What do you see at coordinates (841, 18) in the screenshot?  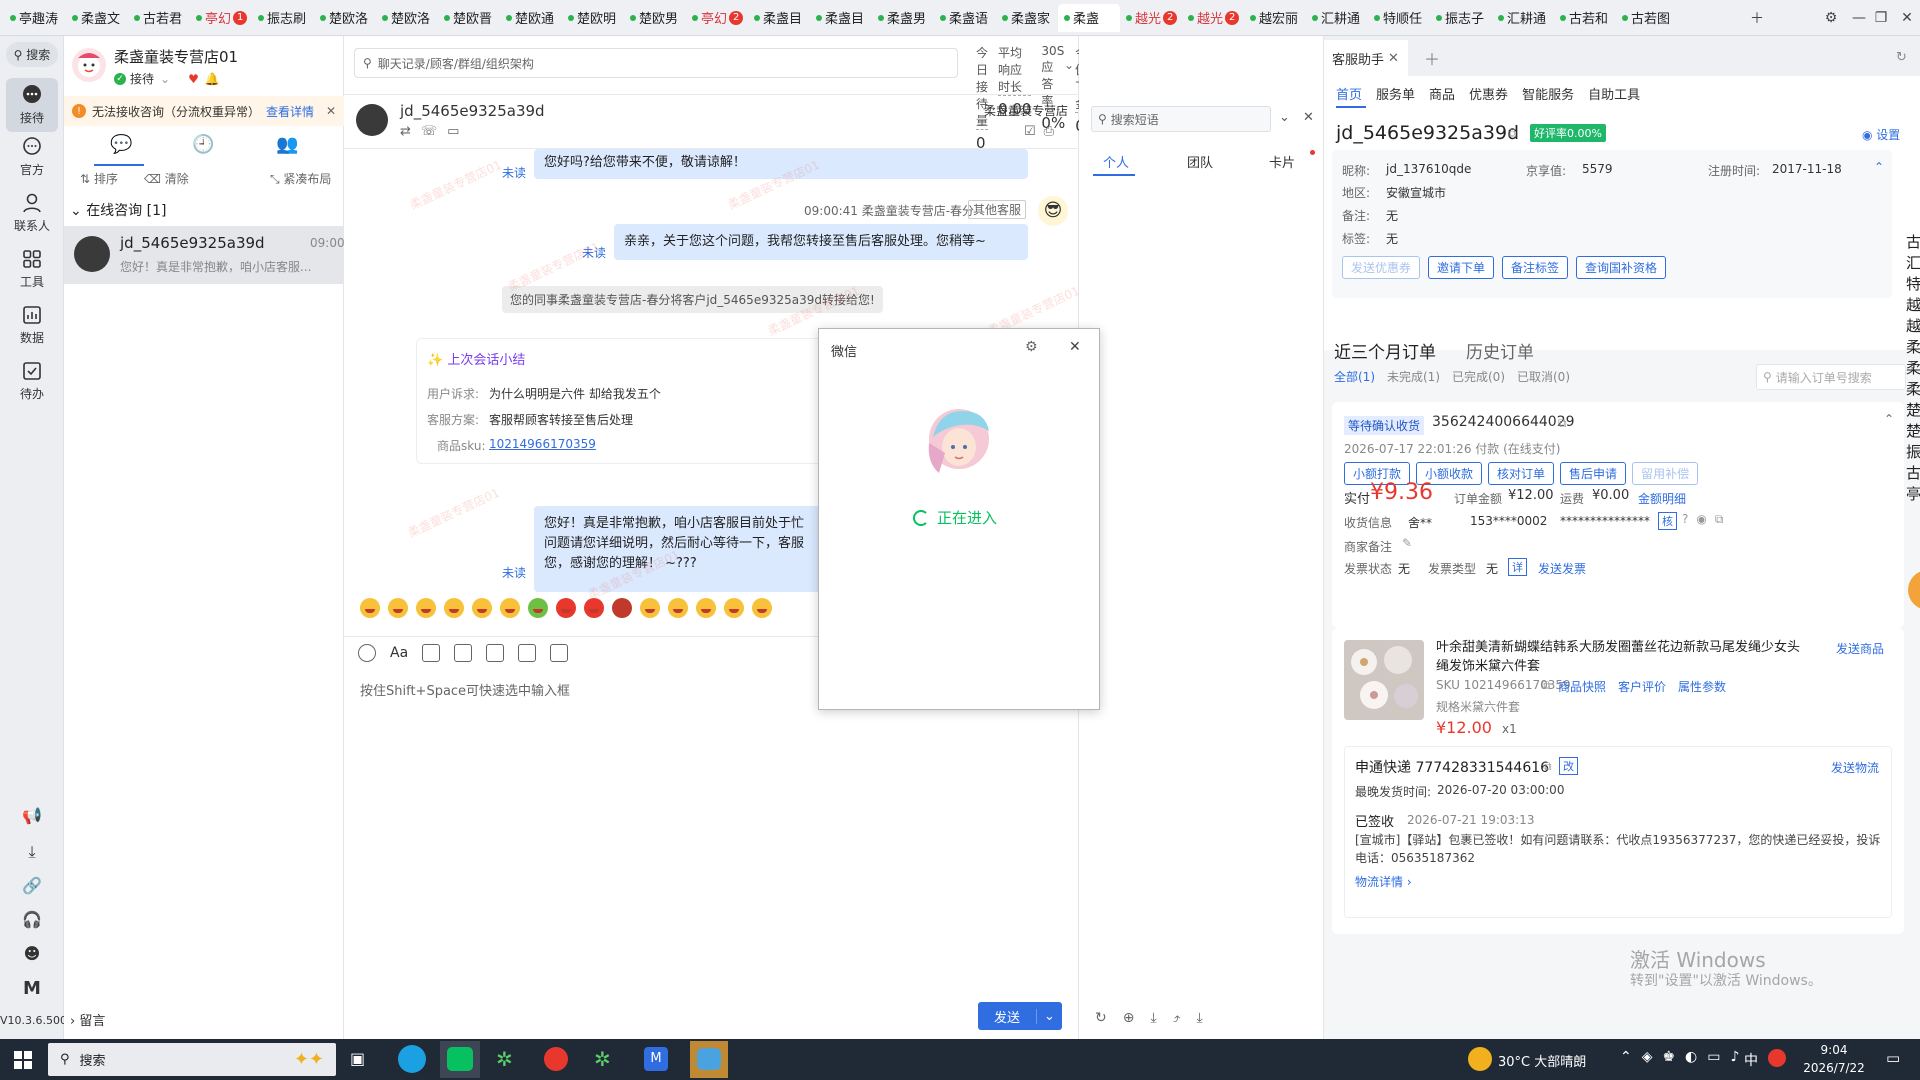 I see `store-tab: 柔盏目` at bounding box center [841, 18].